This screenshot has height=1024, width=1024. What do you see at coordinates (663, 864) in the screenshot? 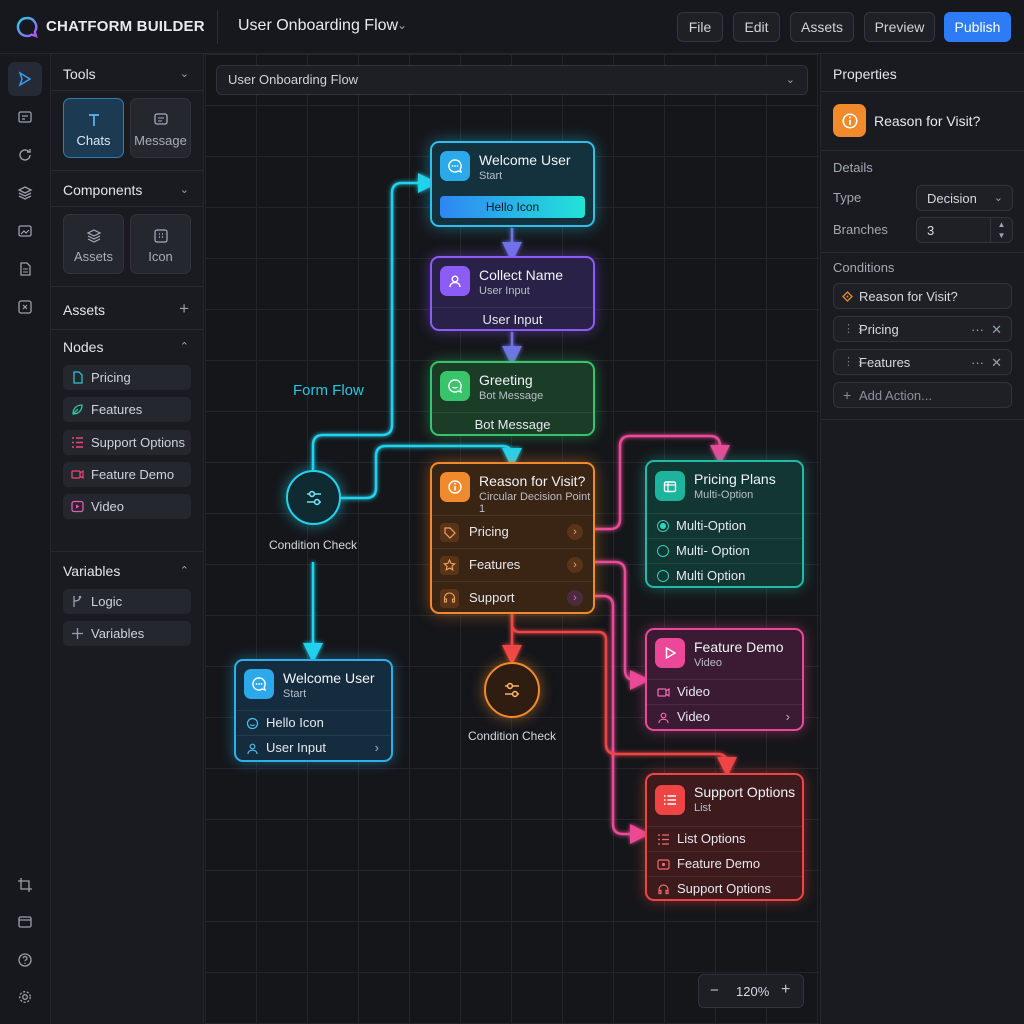
I see `image-icon` at bounding box center [663, 864].